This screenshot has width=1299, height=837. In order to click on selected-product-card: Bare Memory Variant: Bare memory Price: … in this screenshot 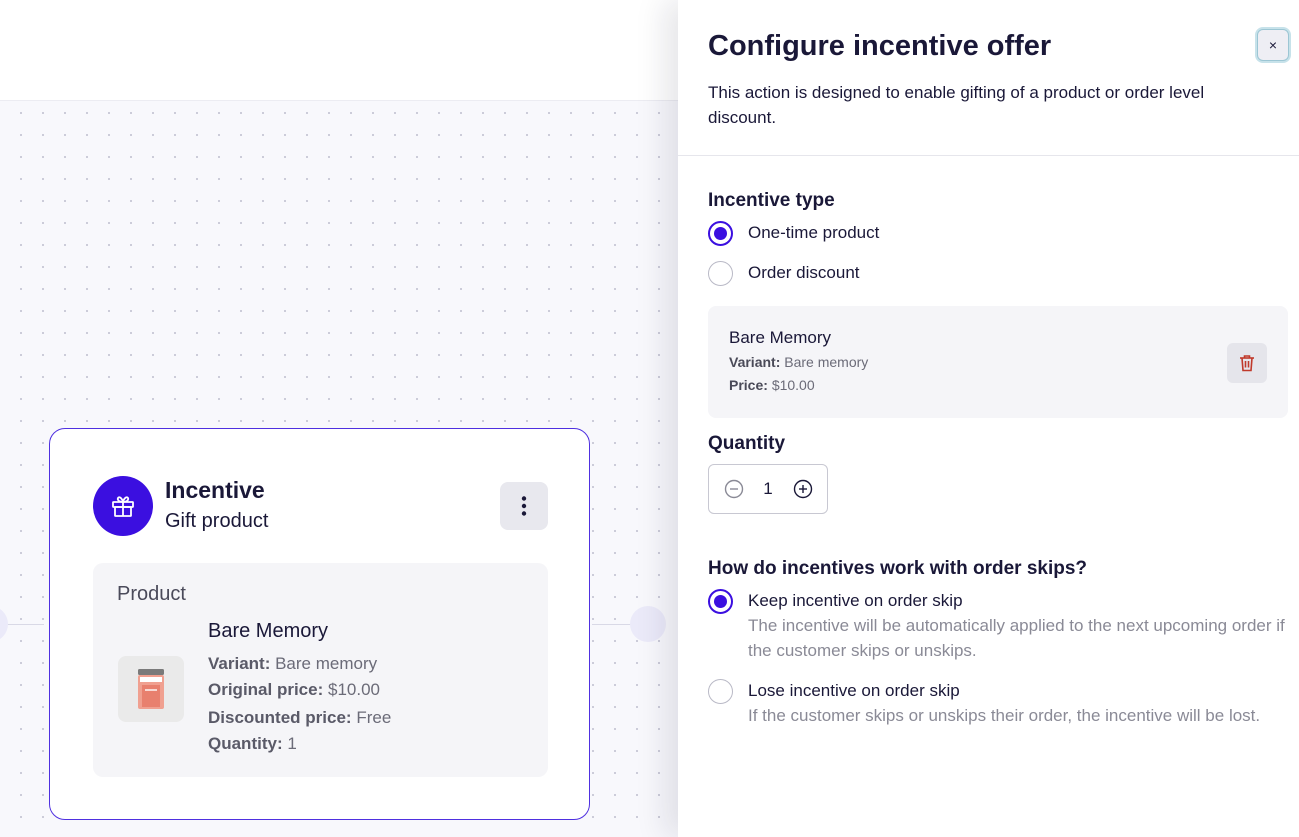, I will do `click(998, 362)`.